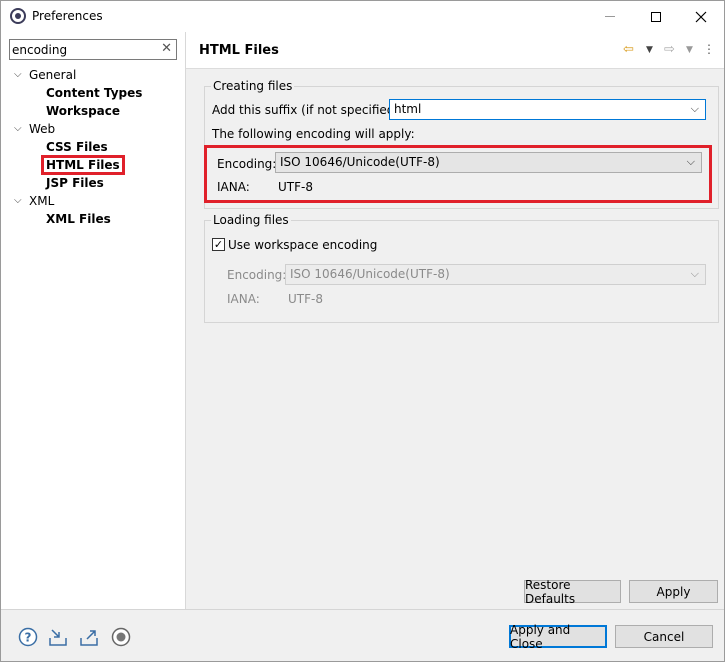 This screenshot has width=725, height=662. I want to click on suffix-value: html, so click(408, 109).